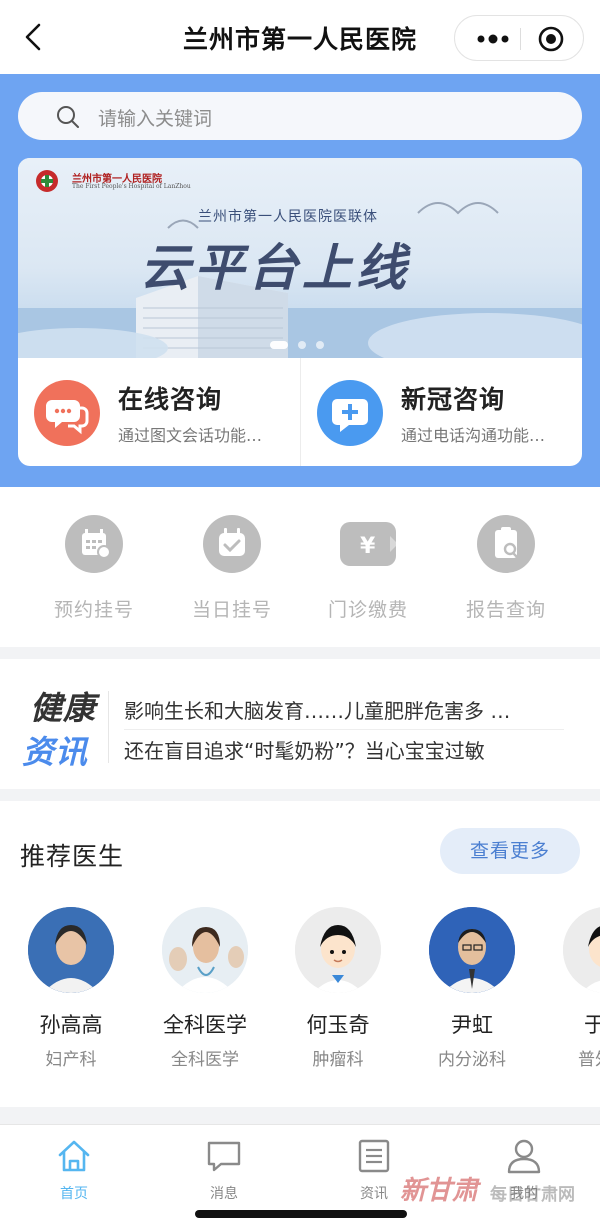 The image size is (600, 1230). What do you see at coordinates (532, 1195) in the screenshot?
I see `watermark-site: 每日甘肃网` at bounding box center [532, 1195].